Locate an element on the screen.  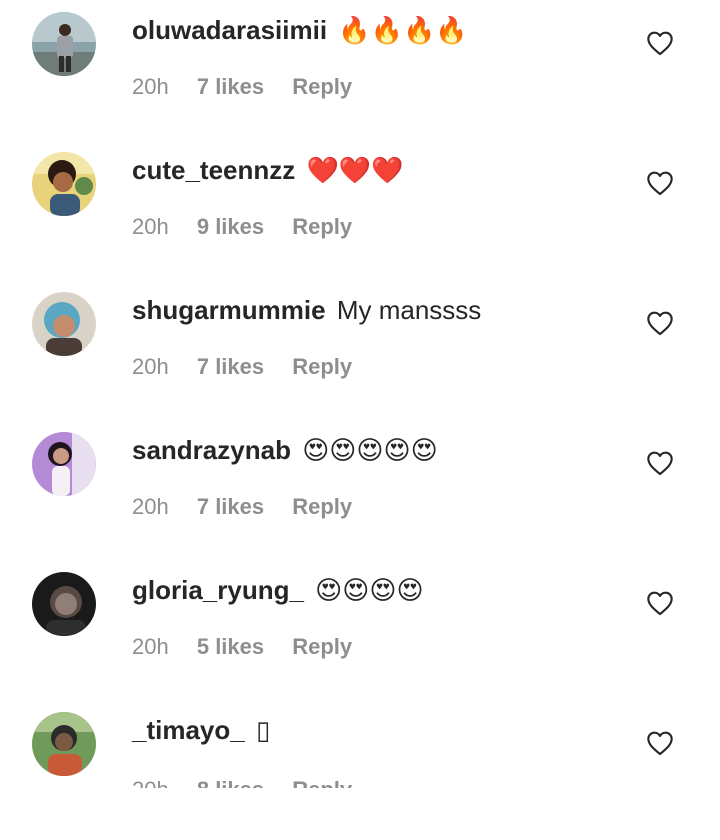
comment-likes: 5 likes is located at coordinates (230, 646).